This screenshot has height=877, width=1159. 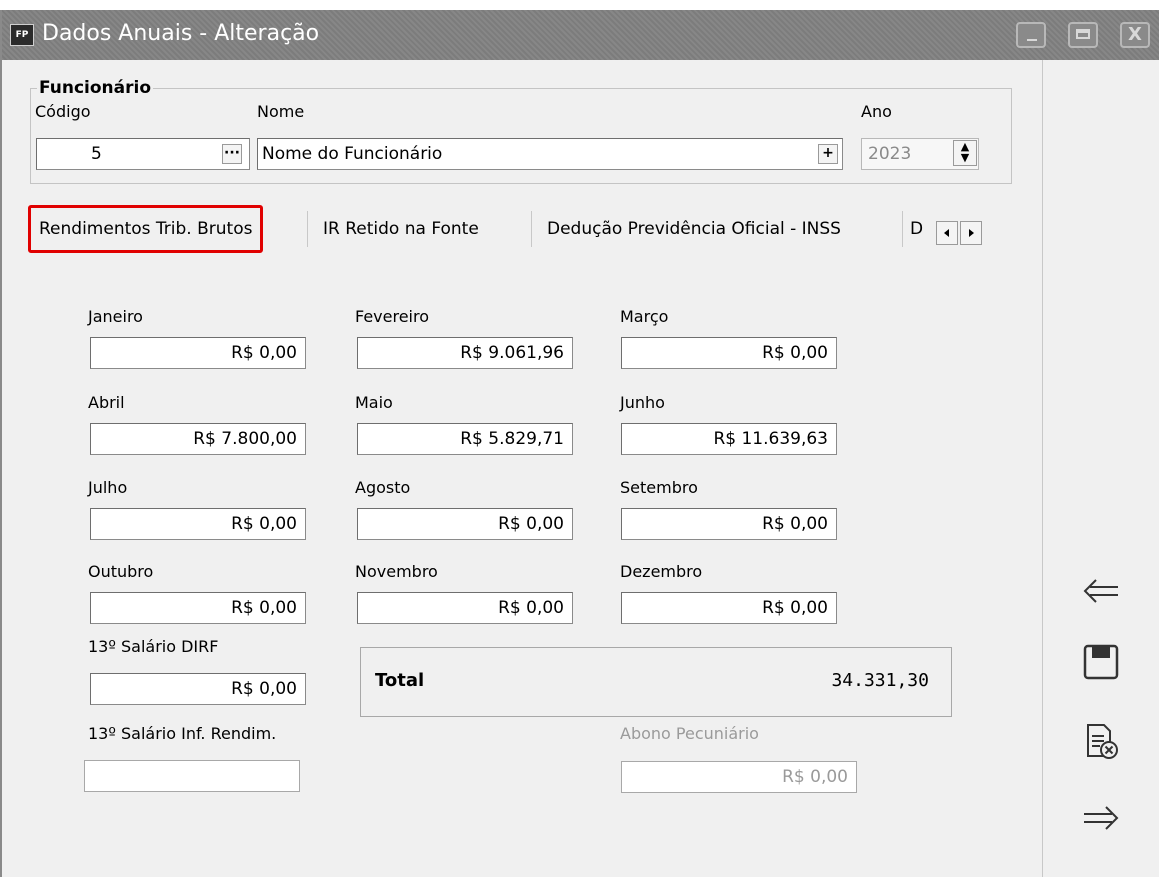 I want to click on month-label: Novembro, so click(x=396, y=571).